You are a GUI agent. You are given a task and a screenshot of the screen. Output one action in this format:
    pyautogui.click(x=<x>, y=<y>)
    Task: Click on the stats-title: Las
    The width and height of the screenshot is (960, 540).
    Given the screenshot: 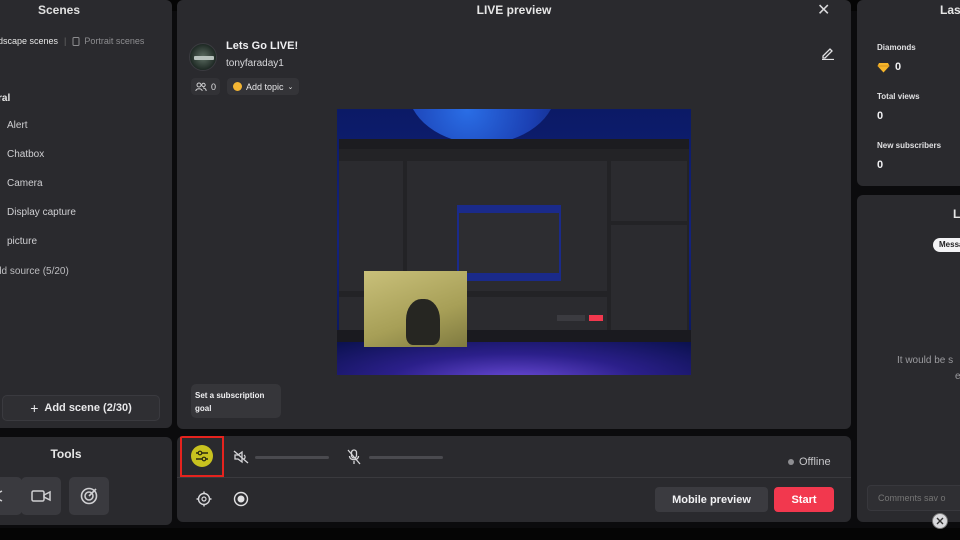 What is the action you would take?
    pyautogui.click(x=950, y=10)
    